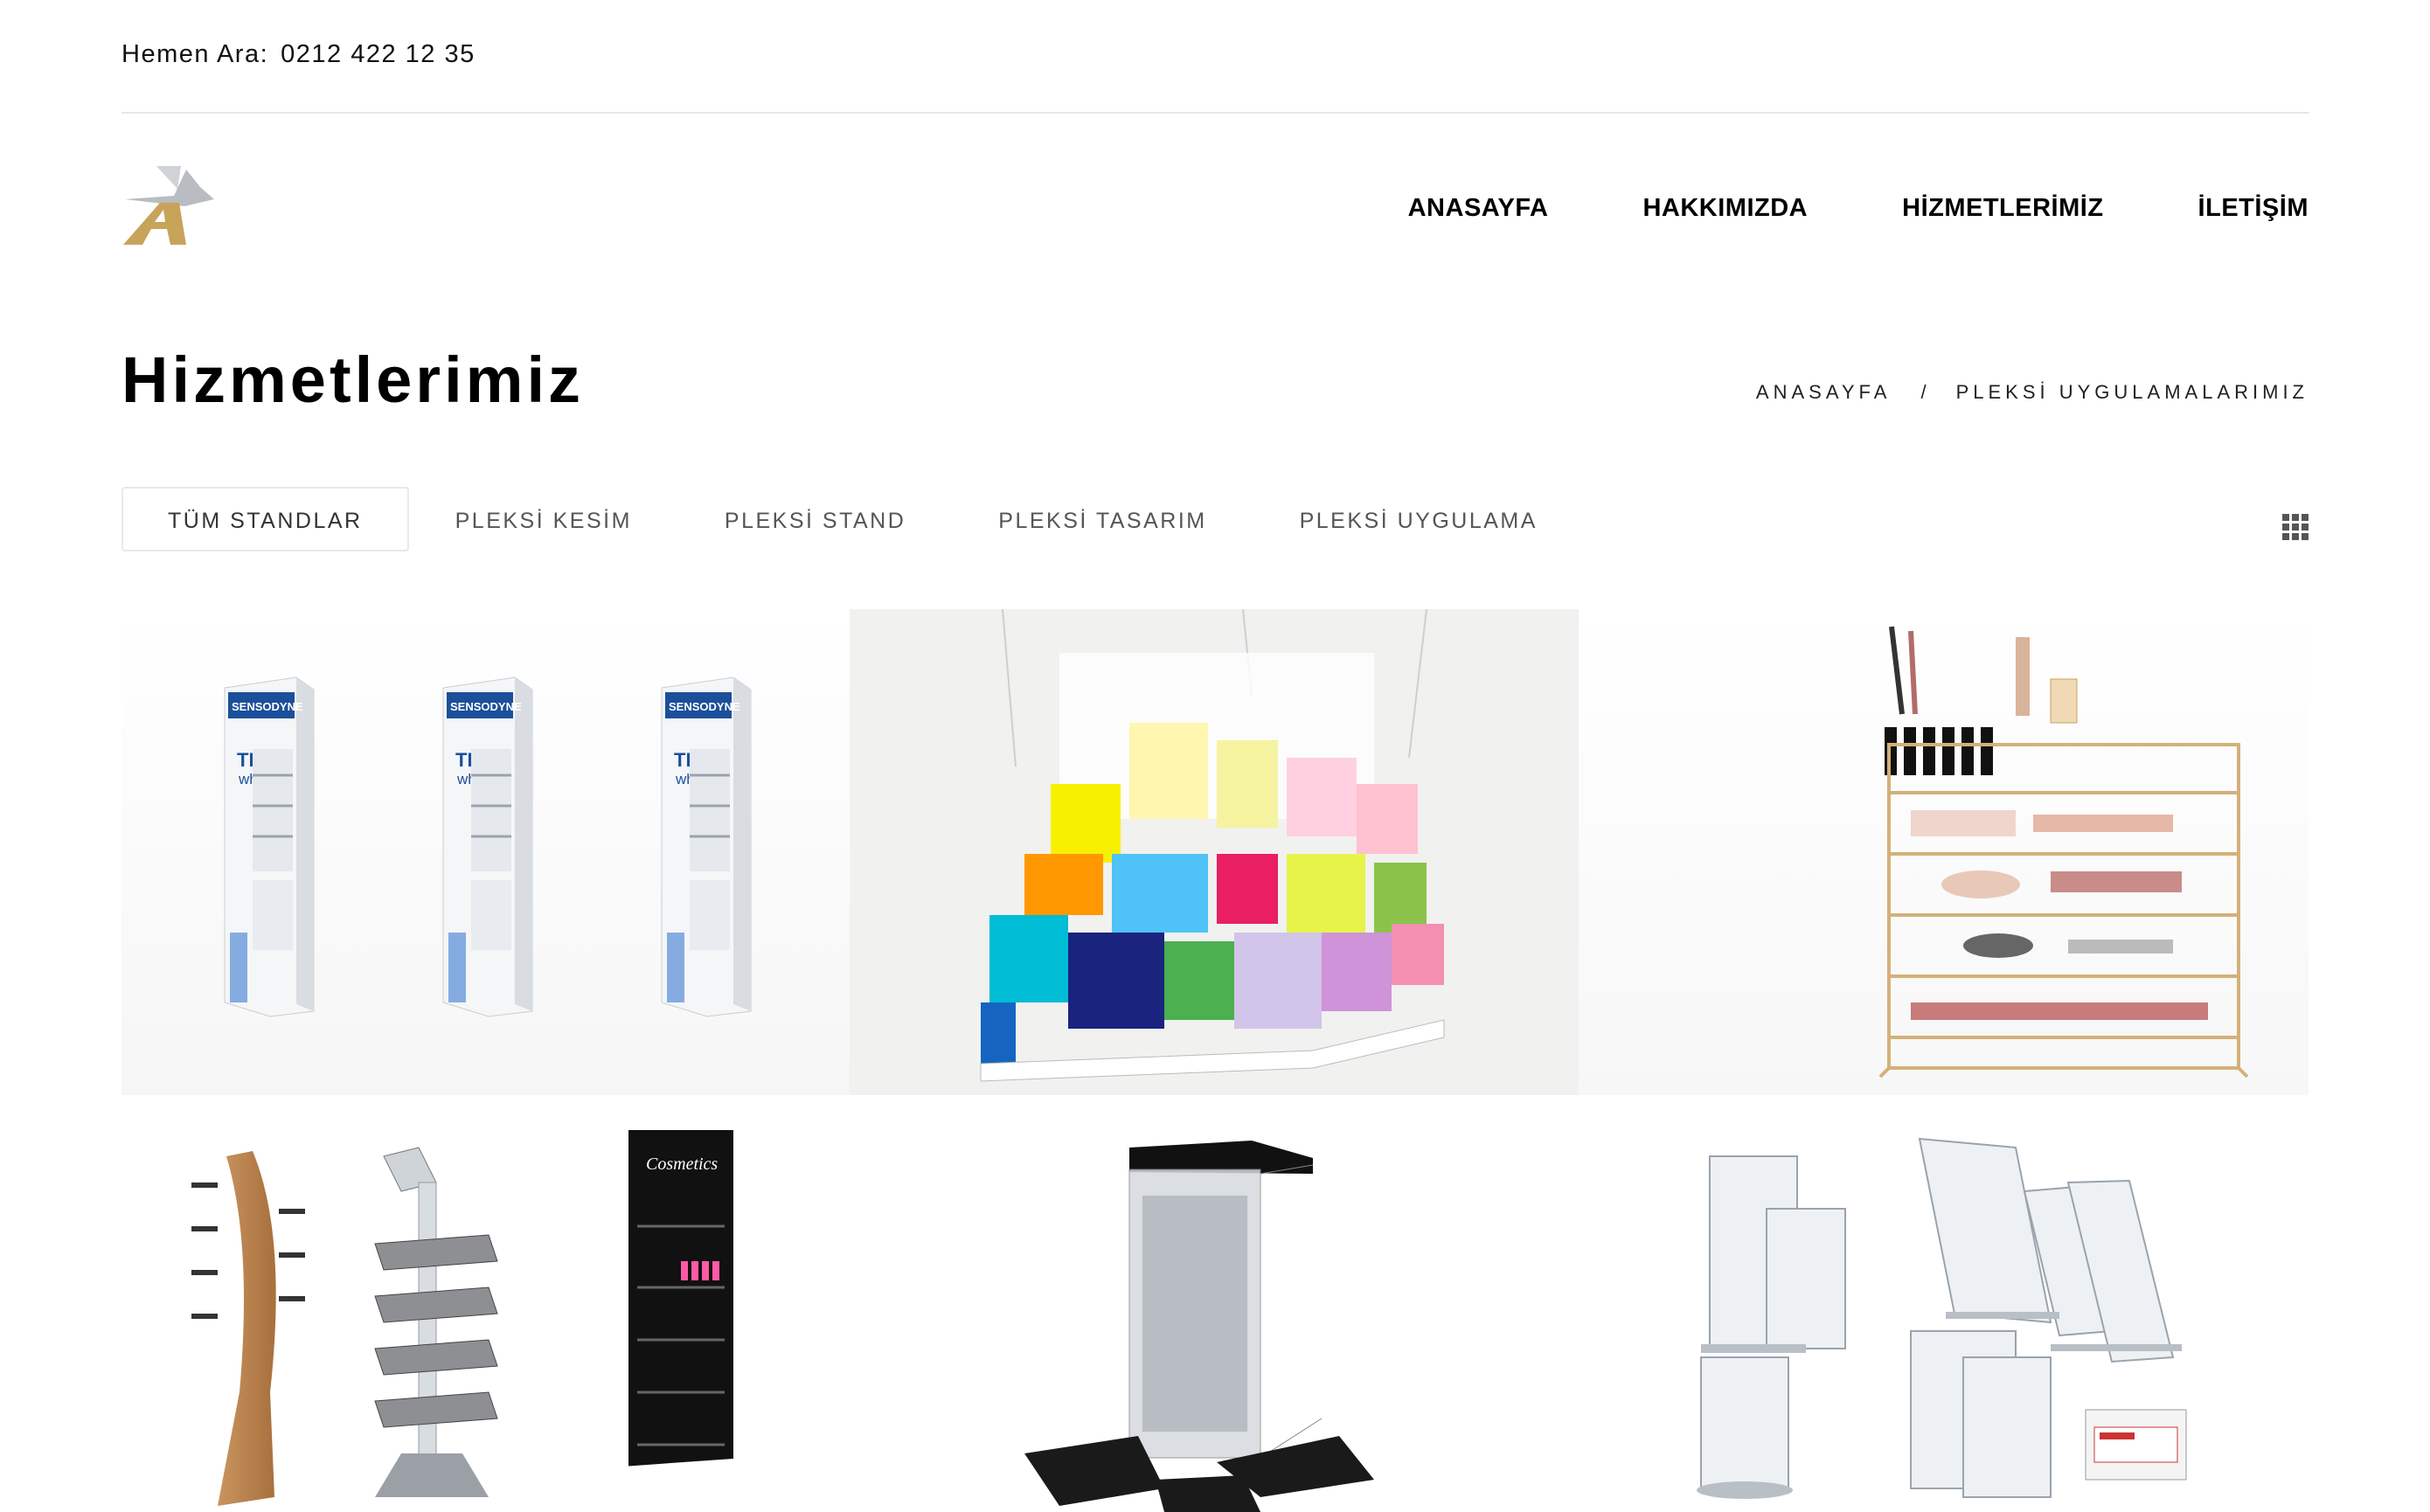 The height and width of the screenshot is (1512, 2430). What do you see at coordinates (2253, 209) in the screenshot?
I see `nav-iletisim: İLETİŞİM` at bounding box center [2253, 209].